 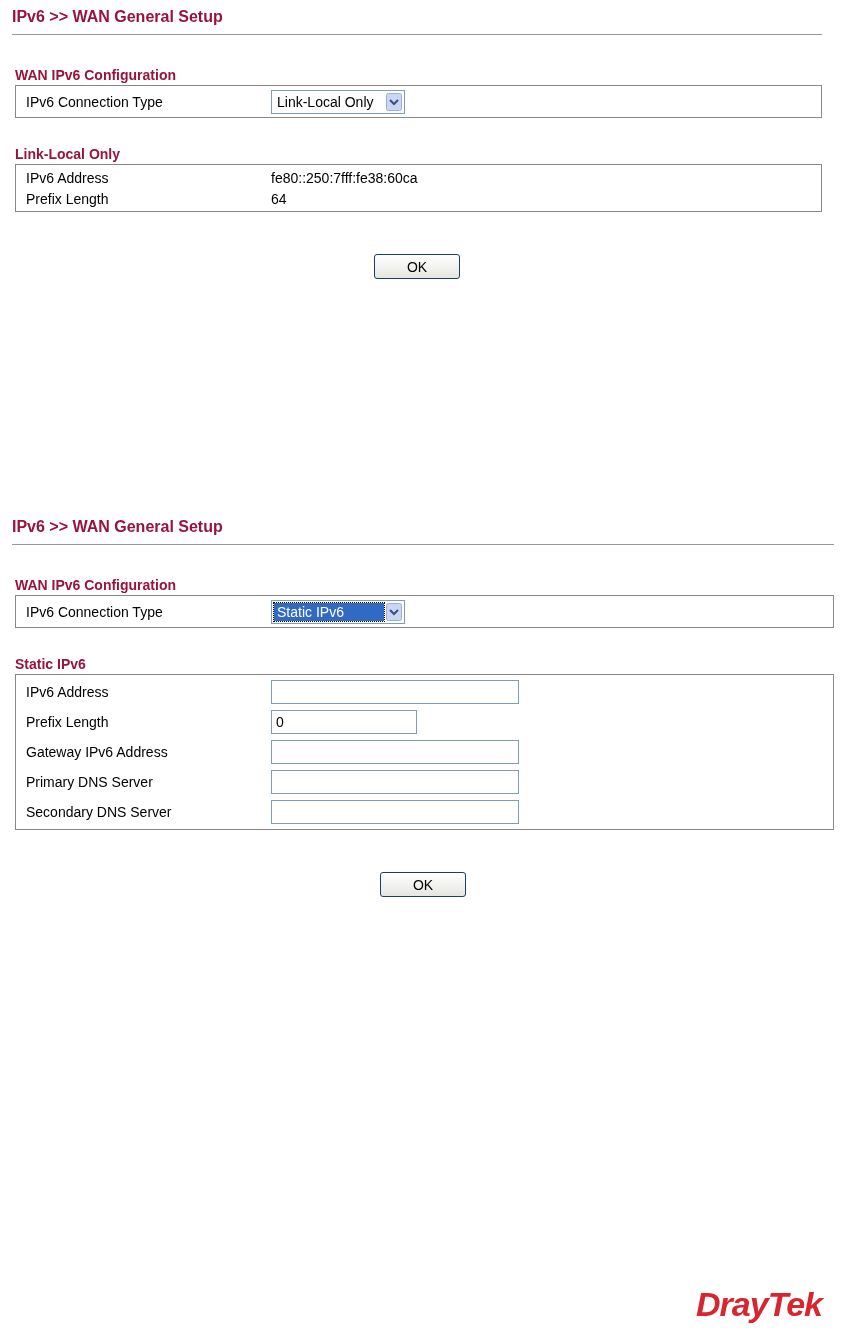 What do you see at coordinates (90, 782) in the screenshot?
I see `field-label: Primary DNS Server` at bounding box center [90, 782].